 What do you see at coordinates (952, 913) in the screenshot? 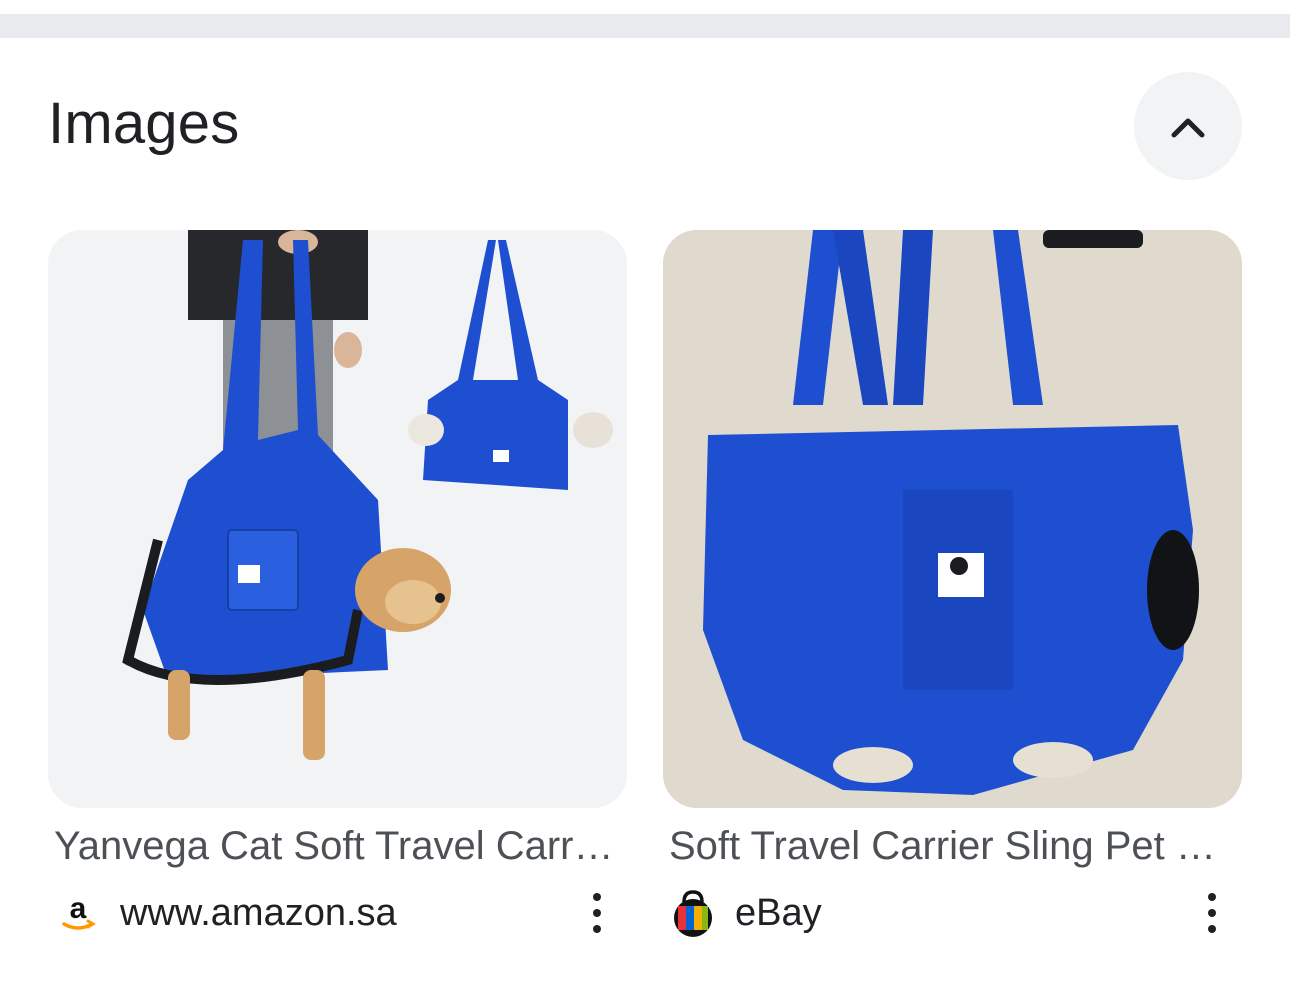
I see `result-source: eBay` at bounding box center [952, 913].